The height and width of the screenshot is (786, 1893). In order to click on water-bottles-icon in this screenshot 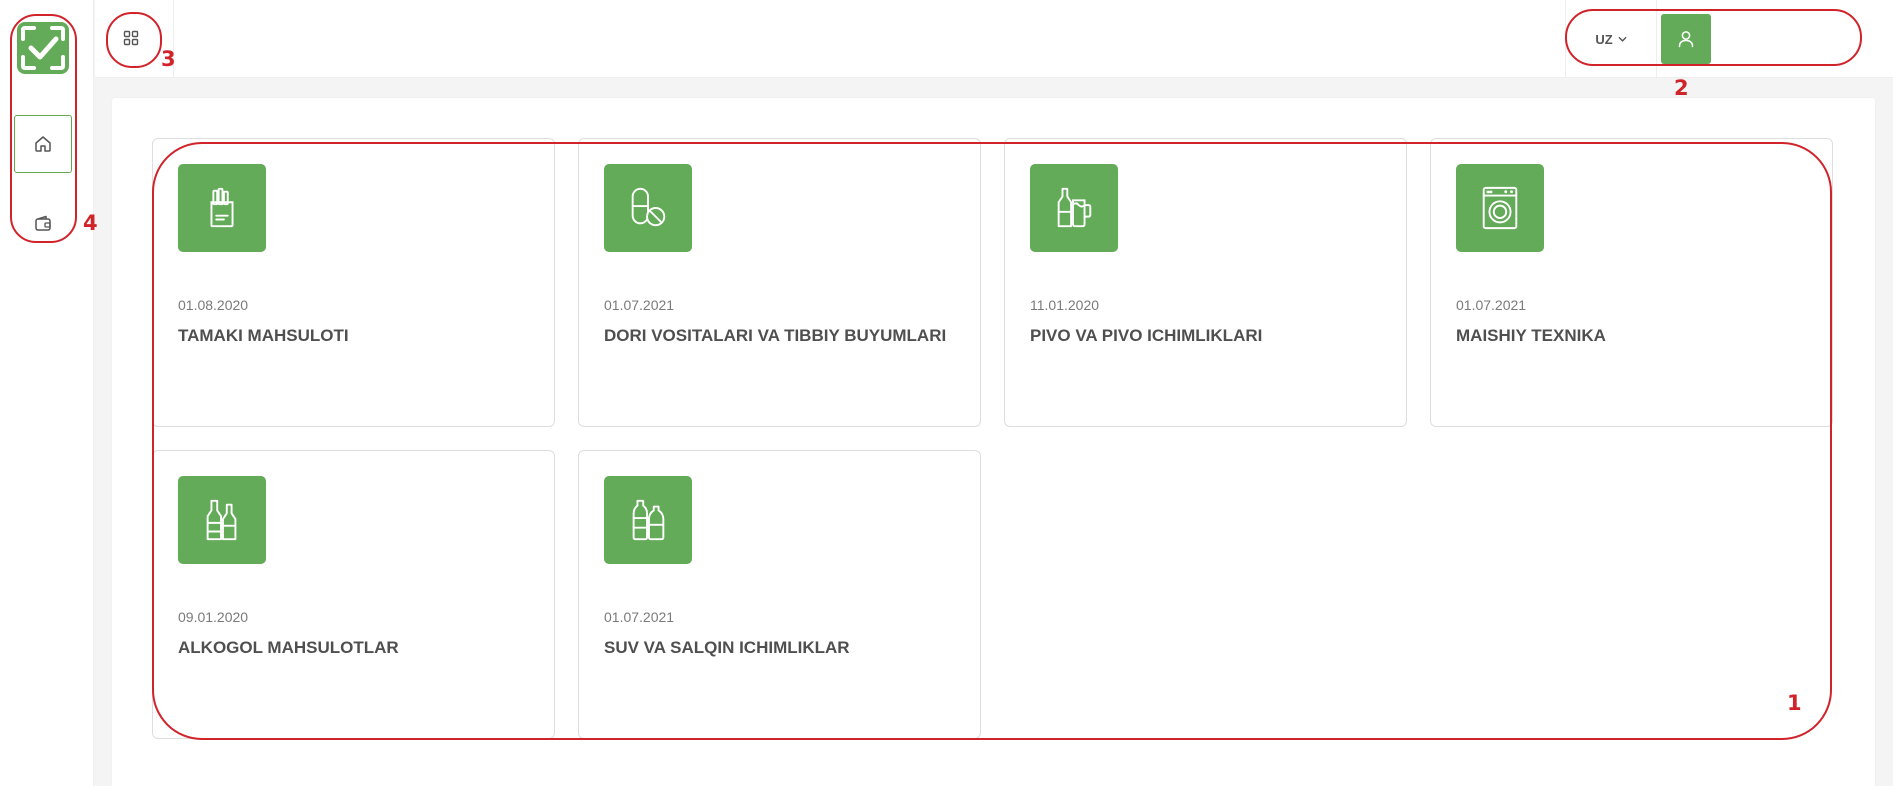, I will do `click(648, 520)`.